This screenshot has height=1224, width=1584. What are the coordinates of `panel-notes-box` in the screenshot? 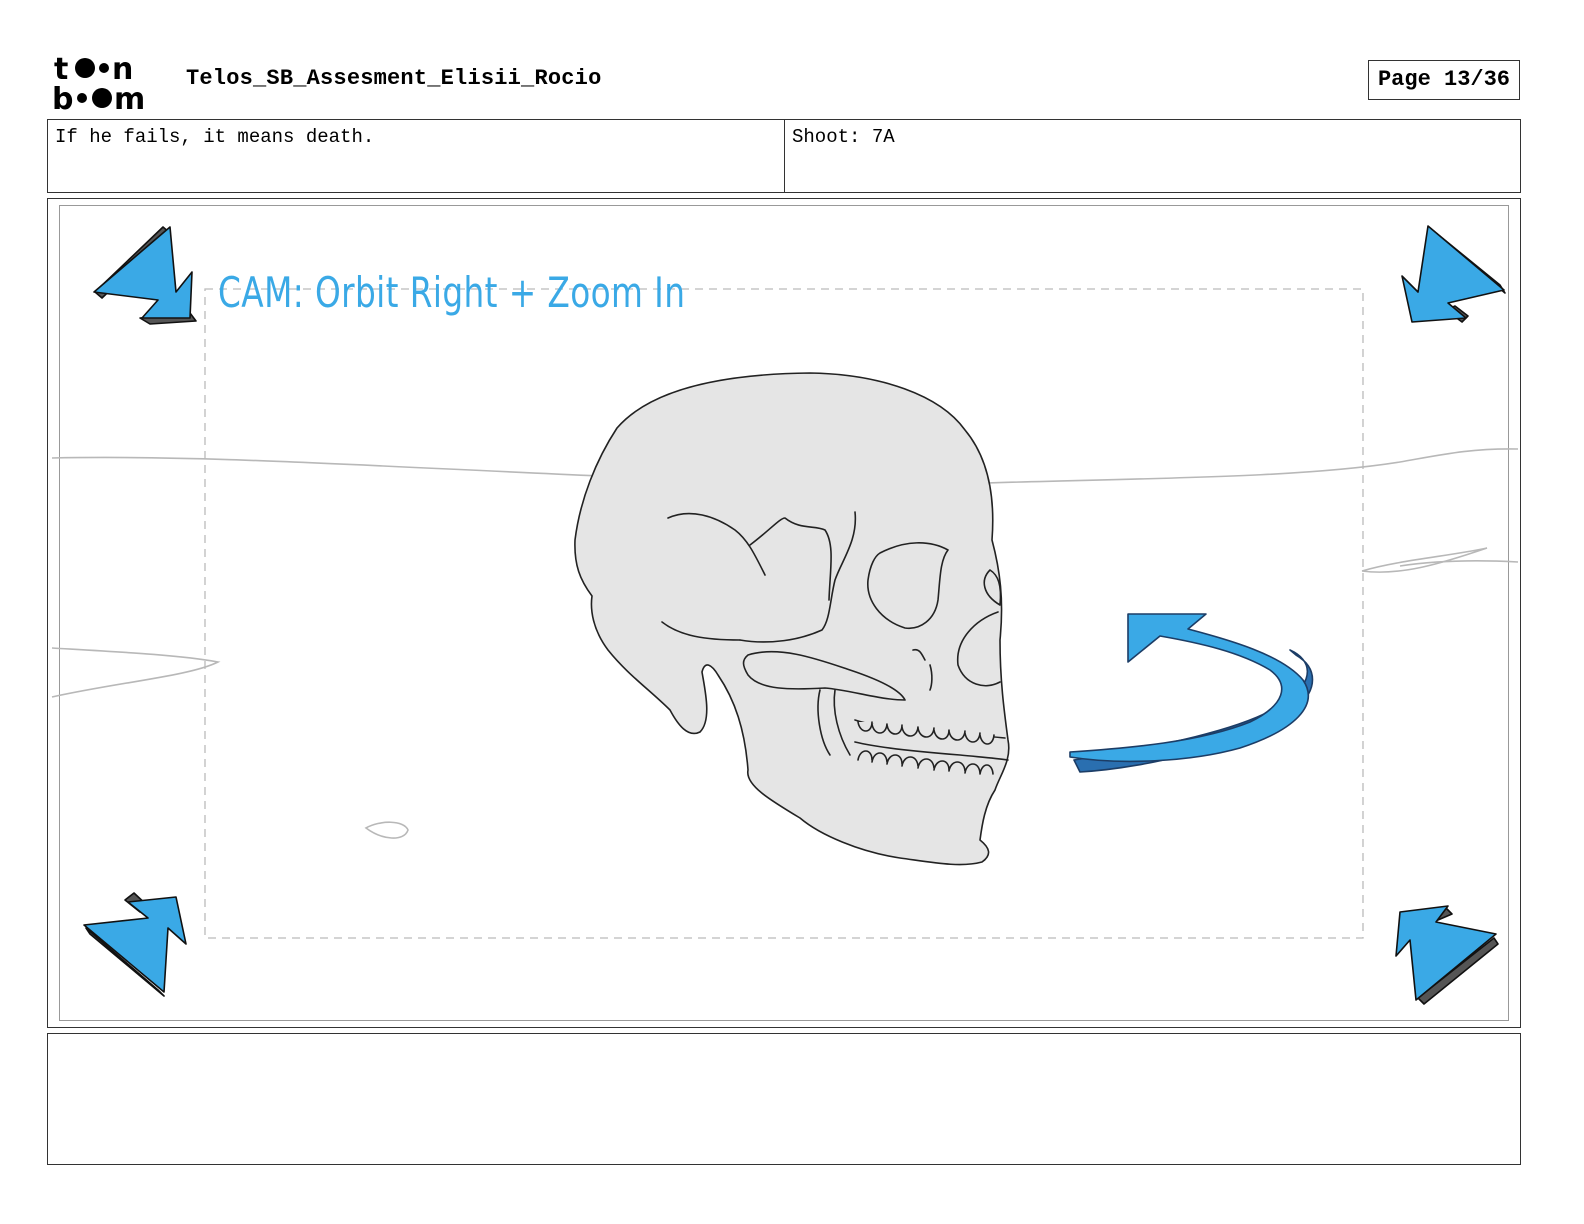 It's located at (784, 1099).